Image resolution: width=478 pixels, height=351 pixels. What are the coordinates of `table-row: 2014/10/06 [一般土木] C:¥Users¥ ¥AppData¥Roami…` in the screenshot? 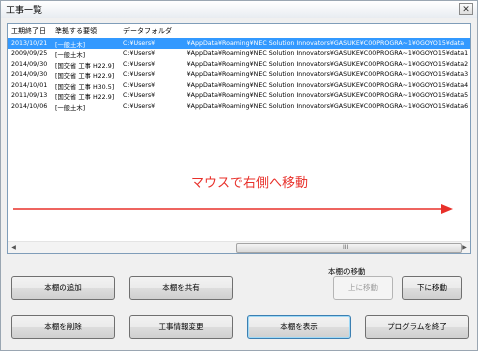 It's located at (239, 106).